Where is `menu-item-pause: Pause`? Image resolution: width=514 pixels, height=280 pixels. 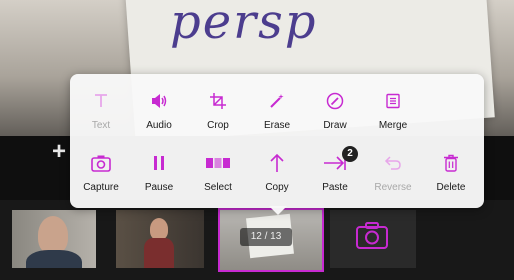
menu-item-pause: Pause is located at coordinates (159, 172).